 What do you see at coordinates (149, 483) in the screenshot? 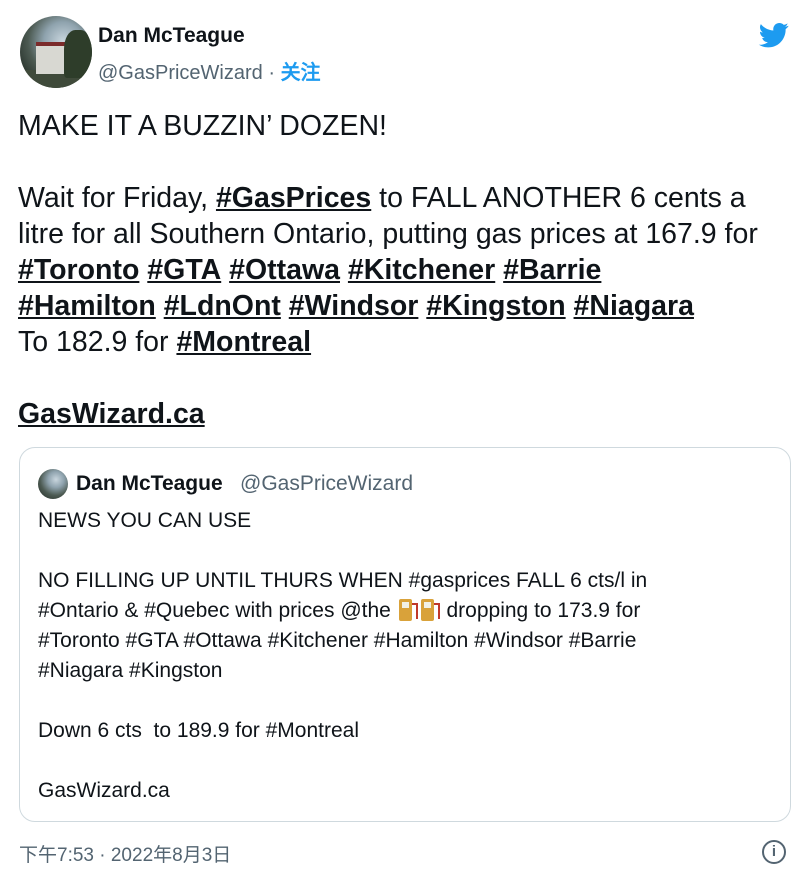
I see `quoted-author-name: Dan McTeague` at bounding box center [149, 483].